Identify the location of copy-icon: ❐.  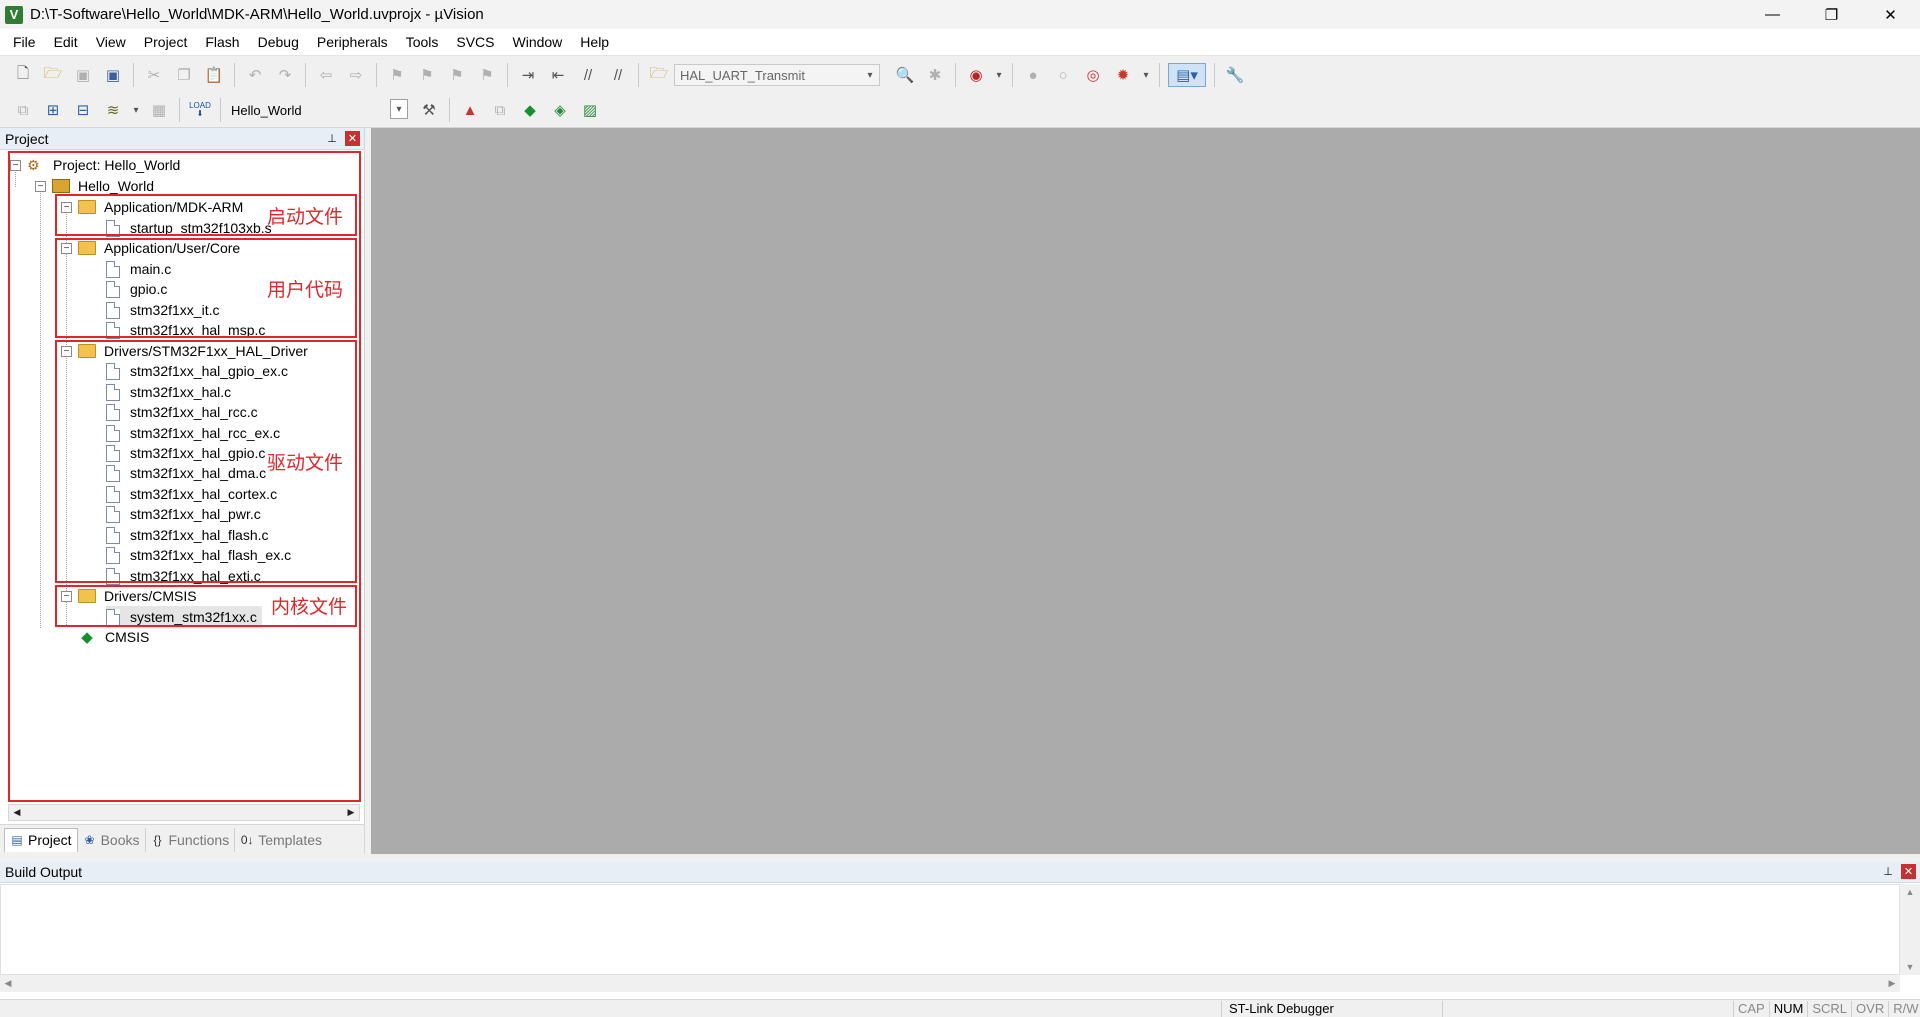
(184, 75).